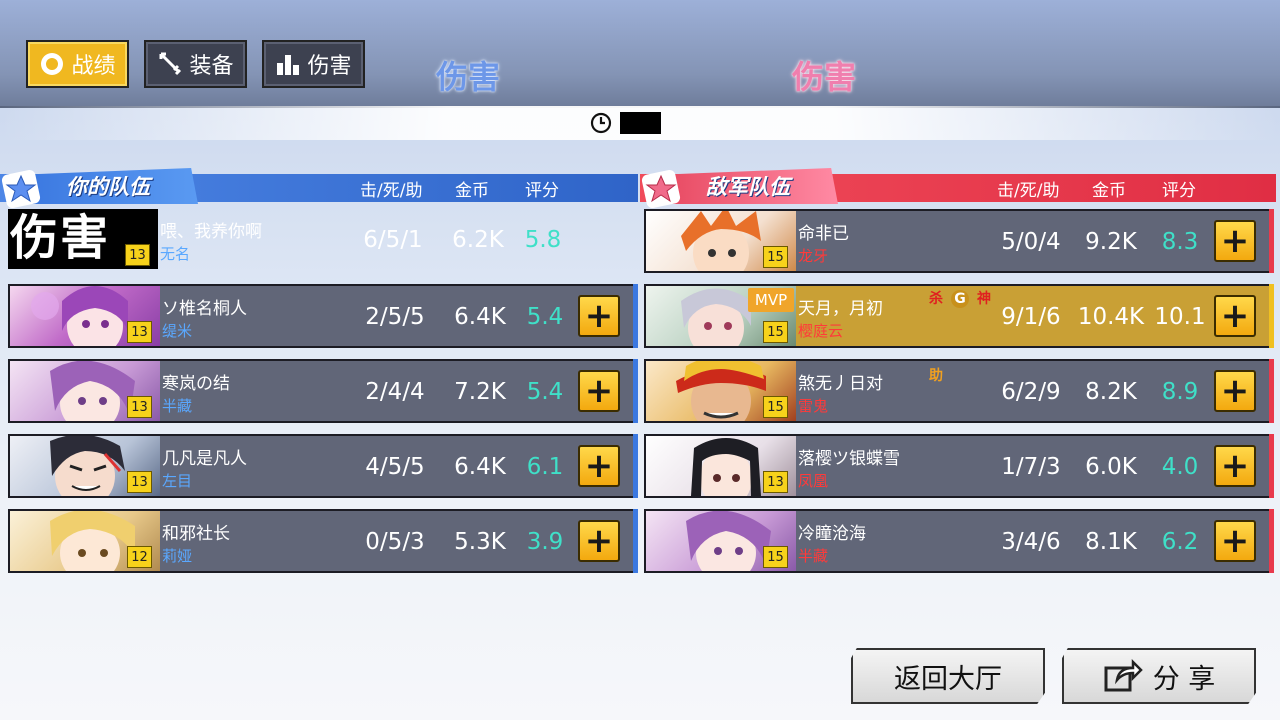  I want to click on bar-chart-icon, so click(288, 64).